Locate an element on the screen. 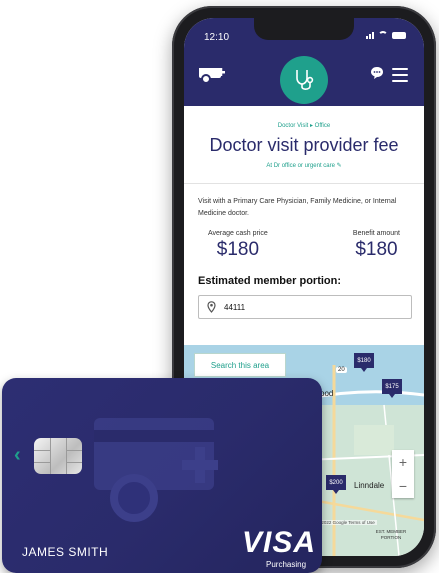  est-member-portion-label: EST. MEMBER PORTION is located at coordinates (391, 534).